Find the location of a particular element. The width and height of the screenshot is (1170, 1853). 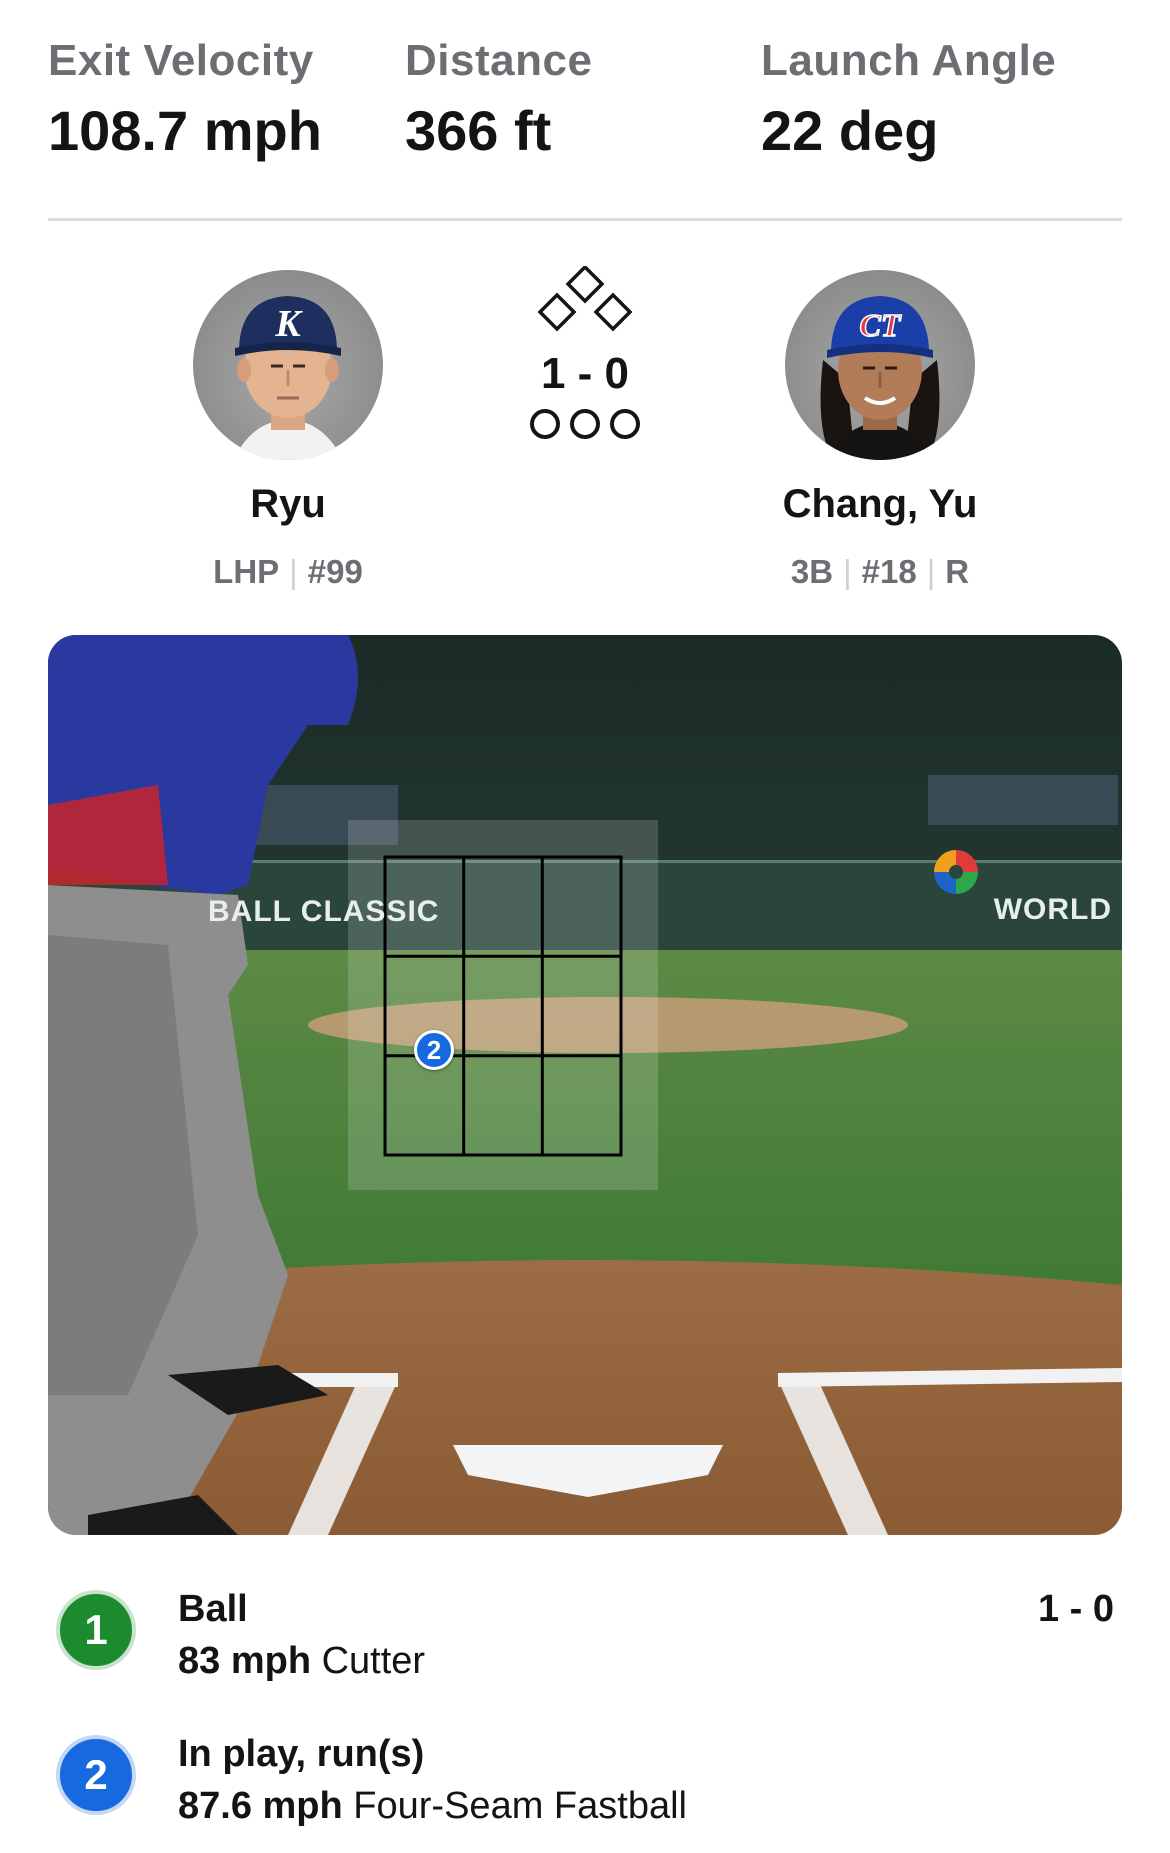

batter-position: 3B is located at coordinates (812, 571).